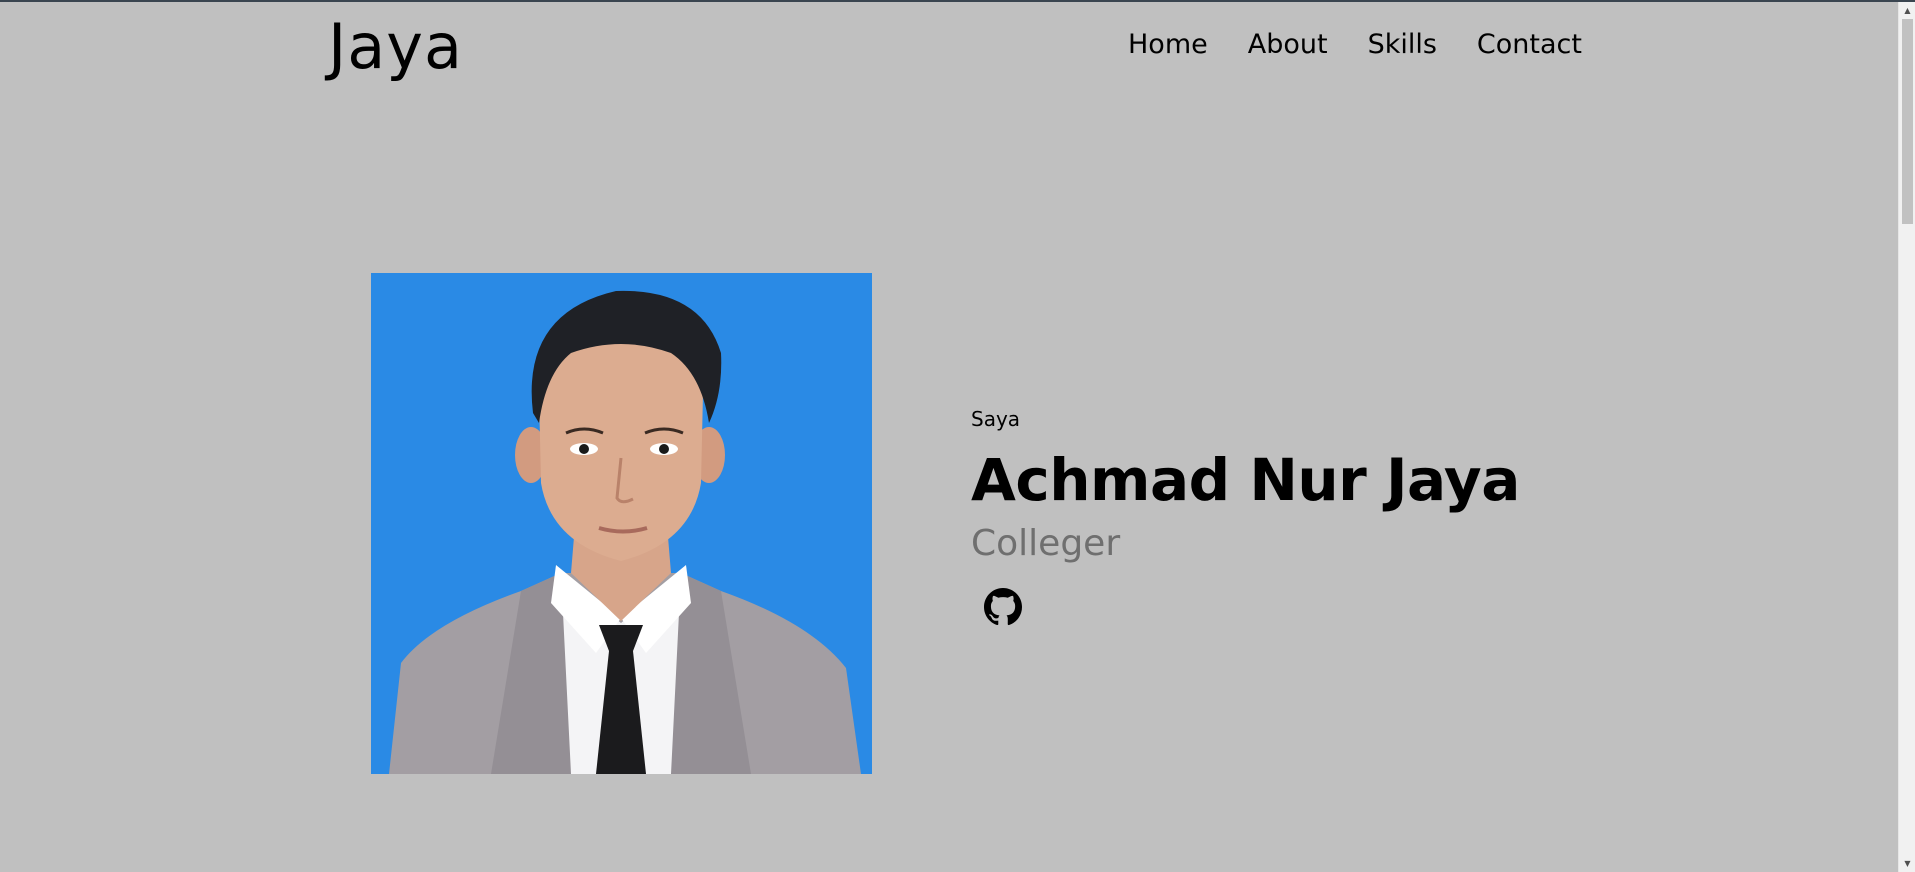  Describe the element at coordinates (996, 419) in the screenshot. I see `greeting-text: Saya` at that location.